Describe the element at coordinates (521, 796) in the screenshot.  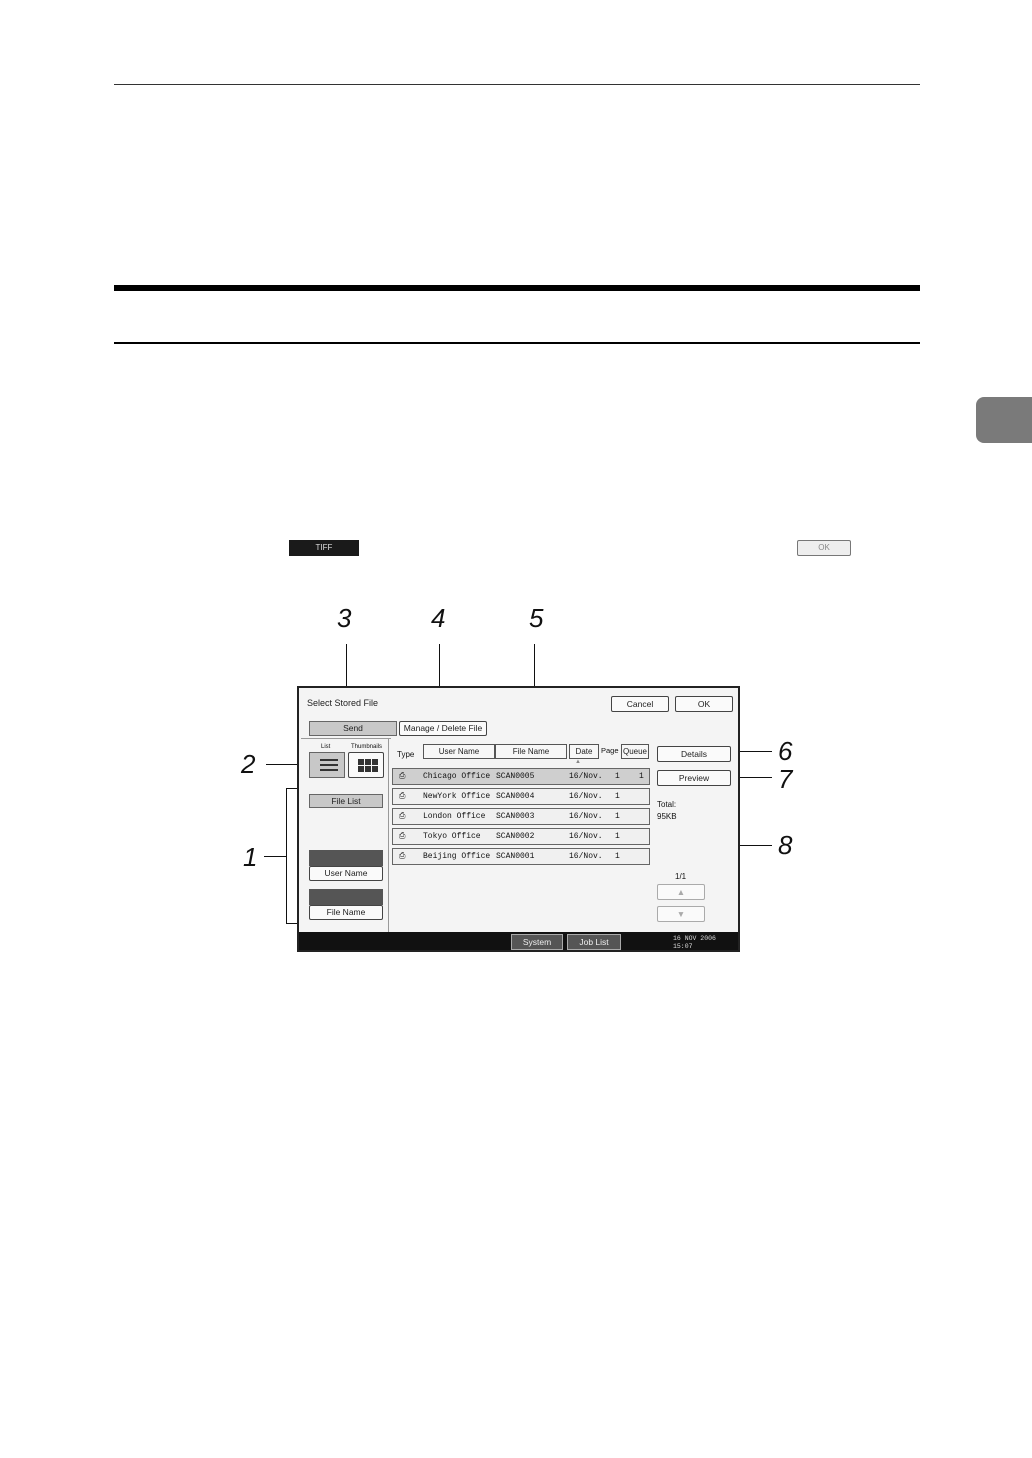
I see `list-item: ⎙ NewYork Office SCAN0004 16/Nov. 1` at that location.